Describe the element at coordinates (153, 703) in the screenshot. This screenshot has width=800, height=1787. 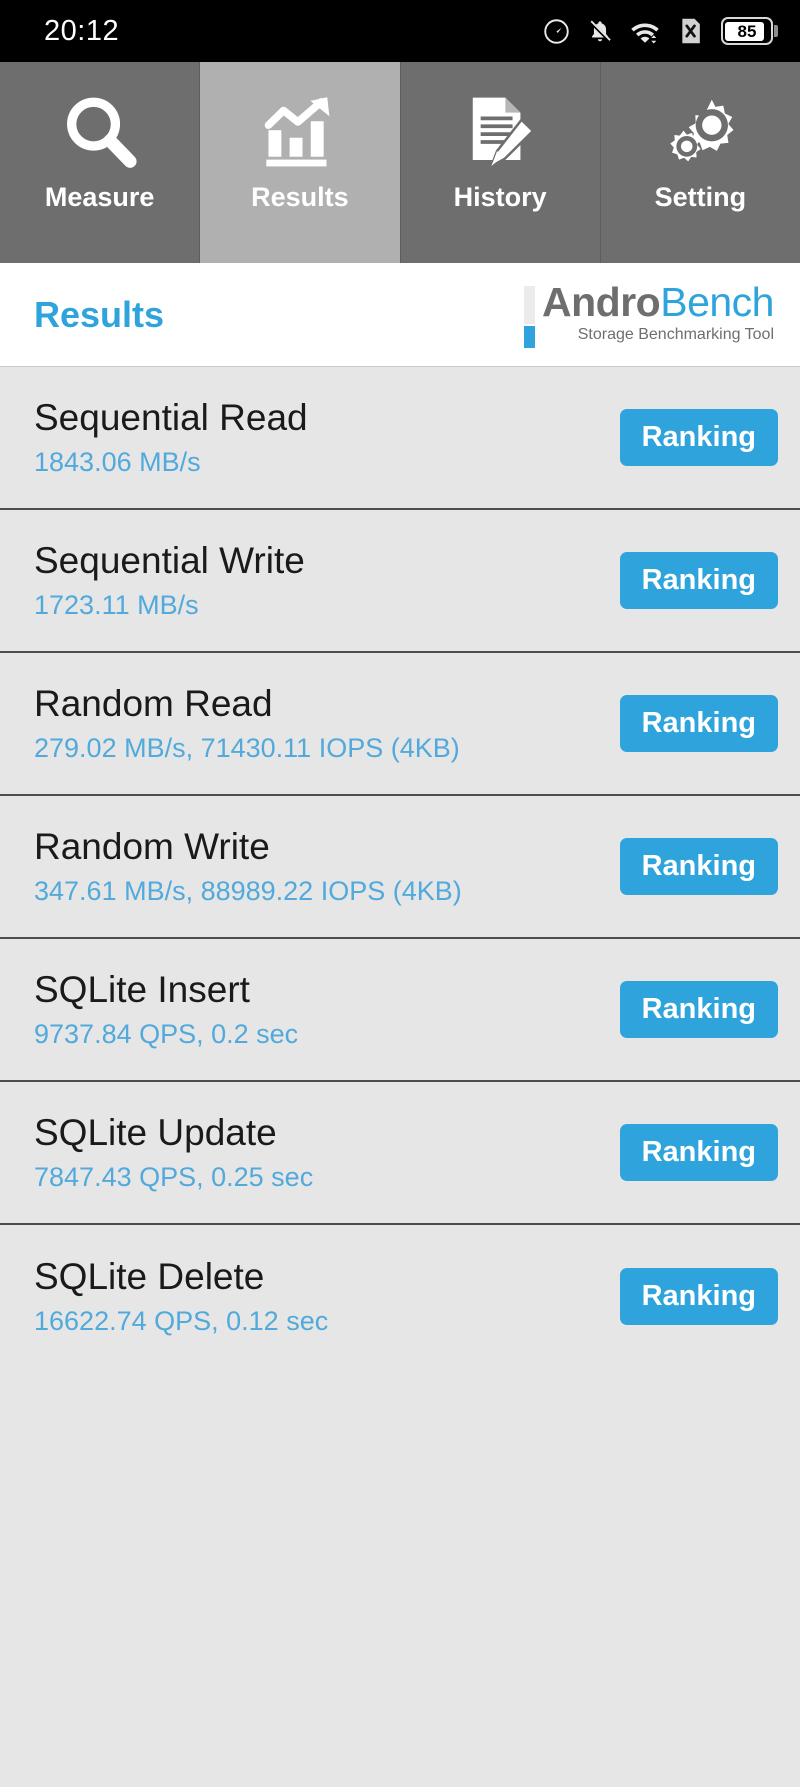
I see `result-name: Random Read` at that location.